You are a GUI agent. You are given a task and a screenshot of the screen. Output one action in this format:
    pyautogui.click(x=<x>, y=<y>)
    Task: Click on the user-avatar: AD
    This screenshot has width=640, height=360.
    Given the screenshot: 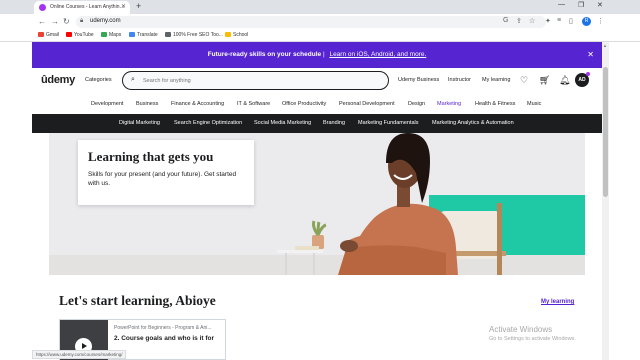 What is the action you would take?
    pyautogui.click(x=582, y=79)
    